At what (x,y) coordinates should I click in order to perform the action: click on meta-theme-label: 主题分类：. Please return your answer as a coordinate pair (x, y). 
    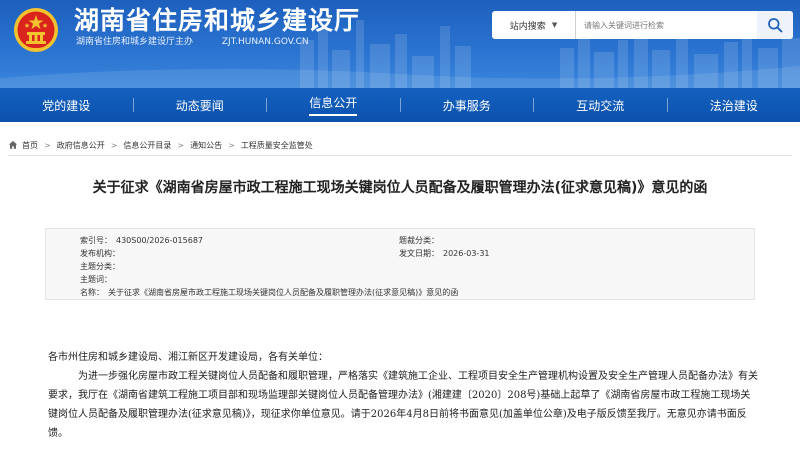
    Looking at the image, I should click on (100, 266).